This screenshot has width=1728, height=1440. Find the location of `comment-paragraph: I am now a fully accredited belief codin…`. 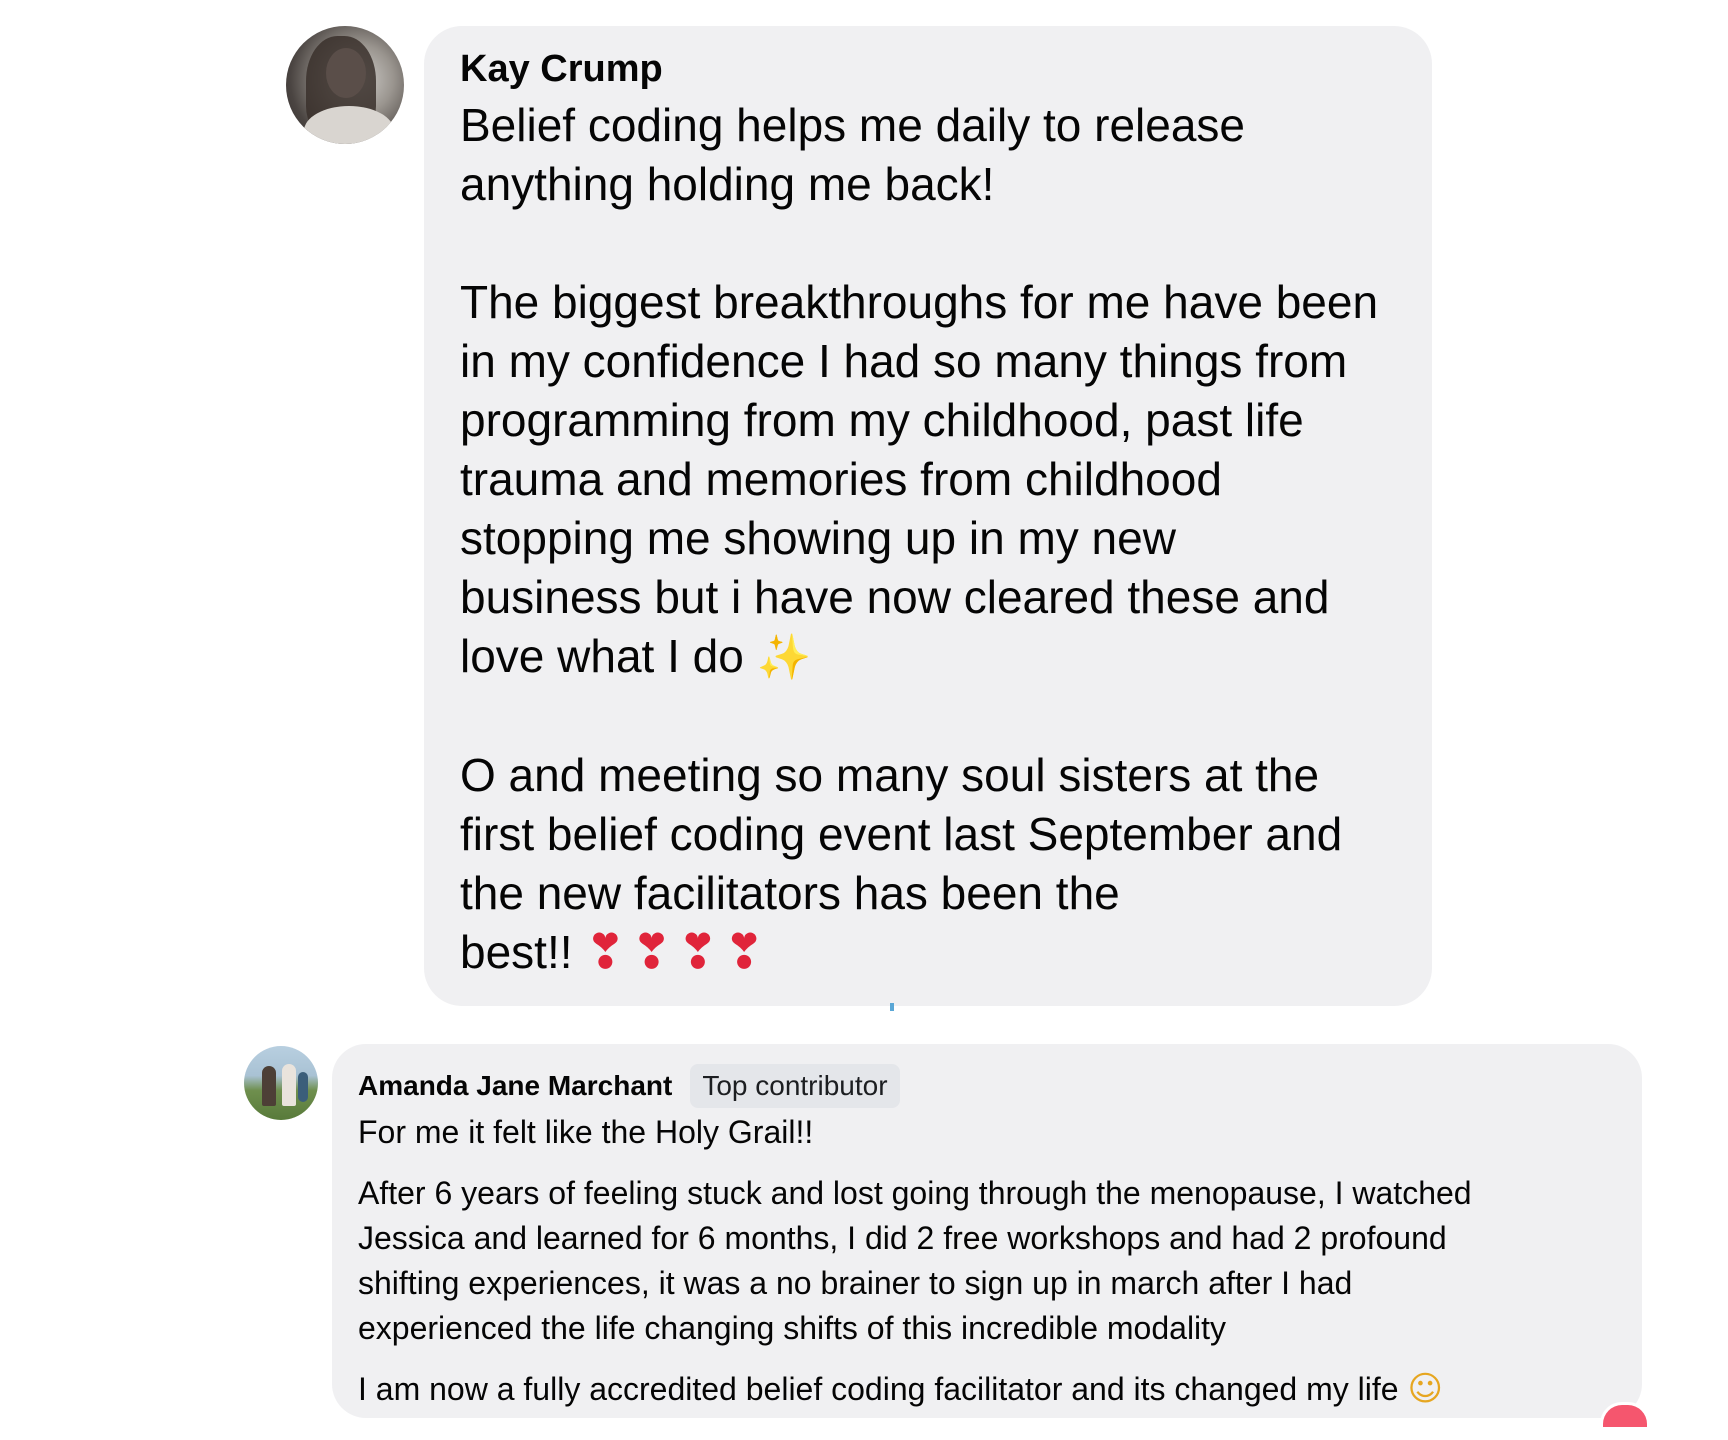

comment-paragraph: I am now a fully accredited belief codin… is located at coordinates (900, 1389).